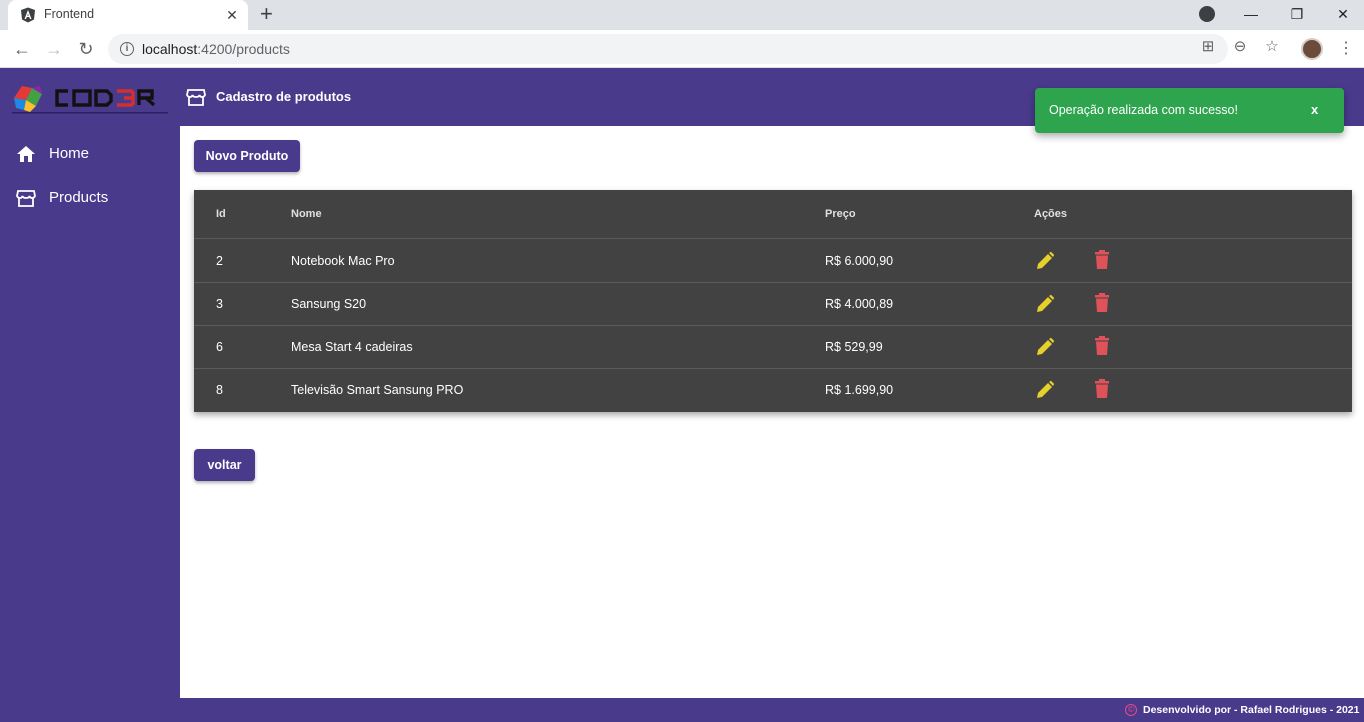 The height and width of the screenshot is (722, 1364). I want to click on new-product-button: Novo Produto, so click(247, 156).